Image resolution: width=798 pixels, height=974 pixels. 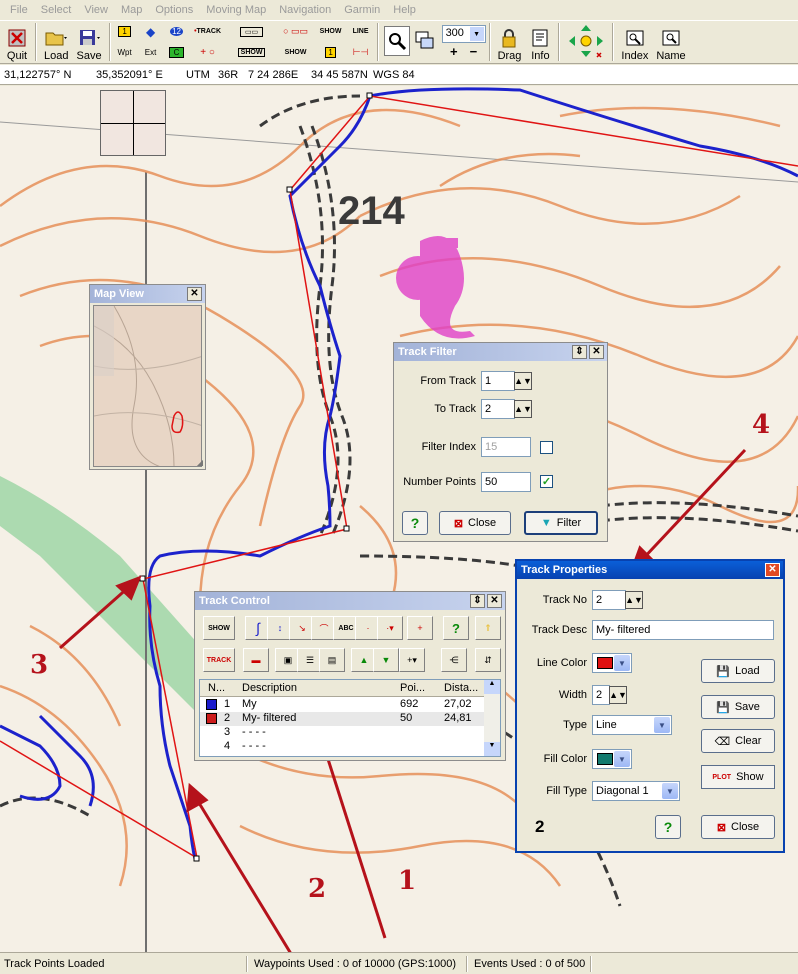 I want to click on drag-button: Drag, so click(x=510, y=42).